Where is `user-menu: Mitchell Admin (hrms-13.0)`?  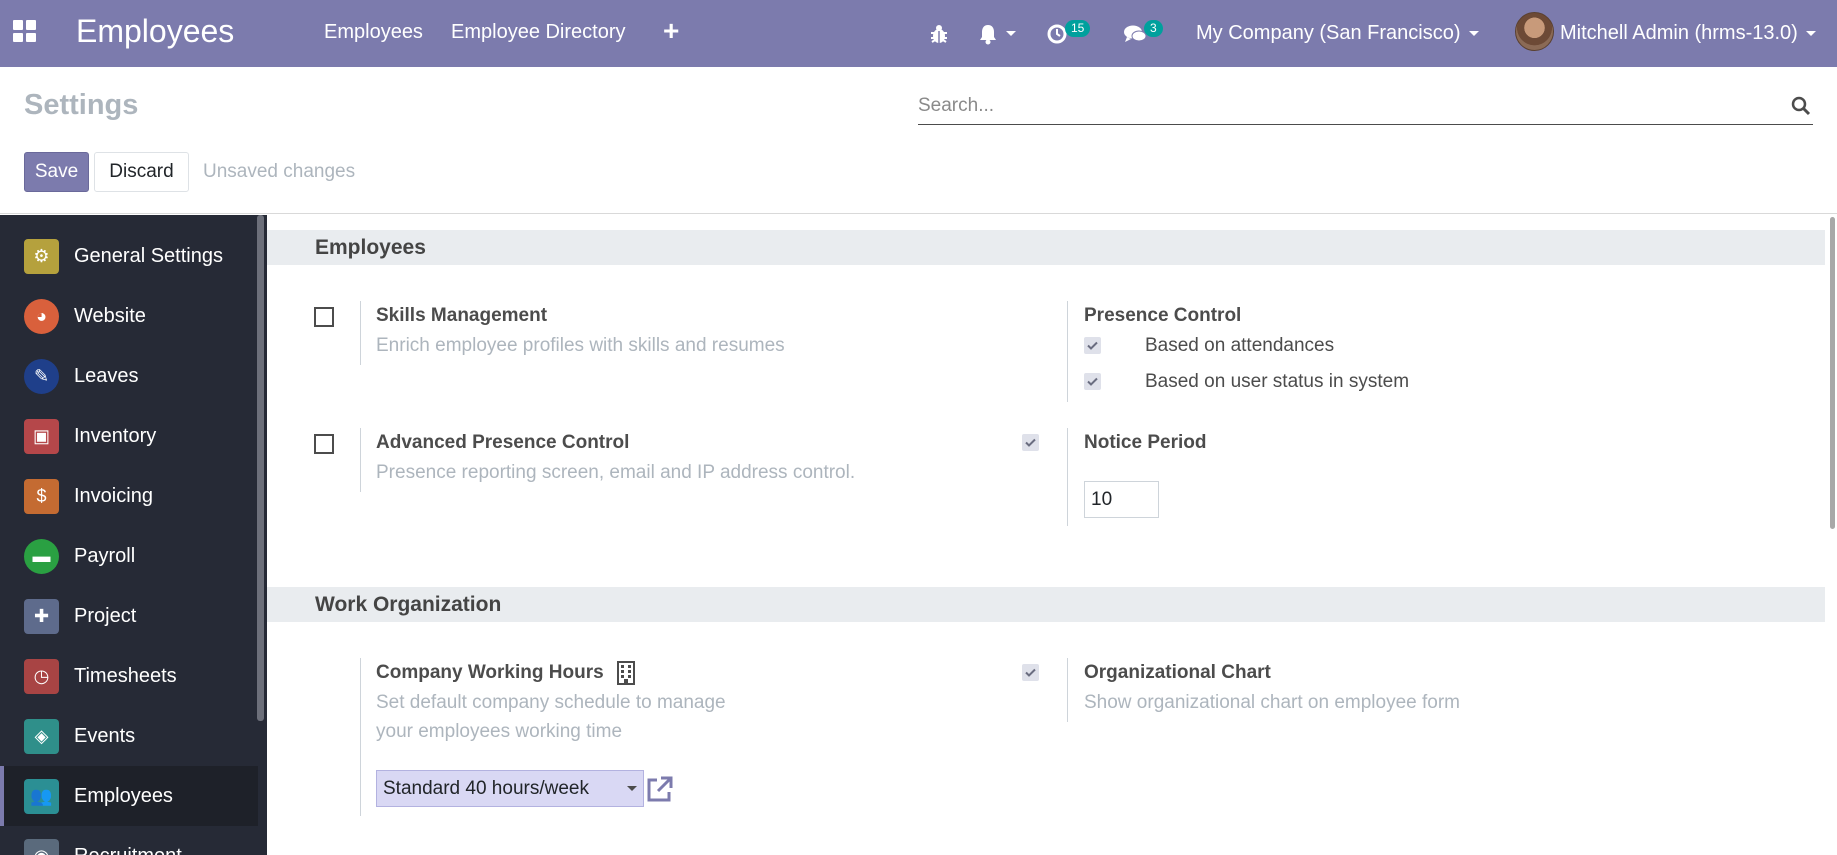
user-menu: Mitchell Admin (hrms-13.0) is located at coordinates (1688, 33).